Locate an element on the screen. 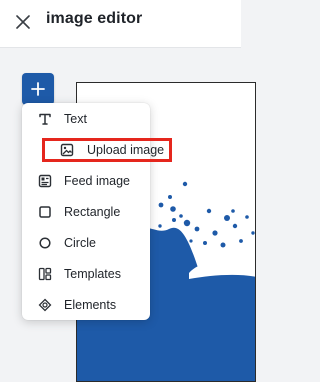 The image size is (320, 382). menu-item-rectangle: Rectangle is located at coordinates (86, 211).